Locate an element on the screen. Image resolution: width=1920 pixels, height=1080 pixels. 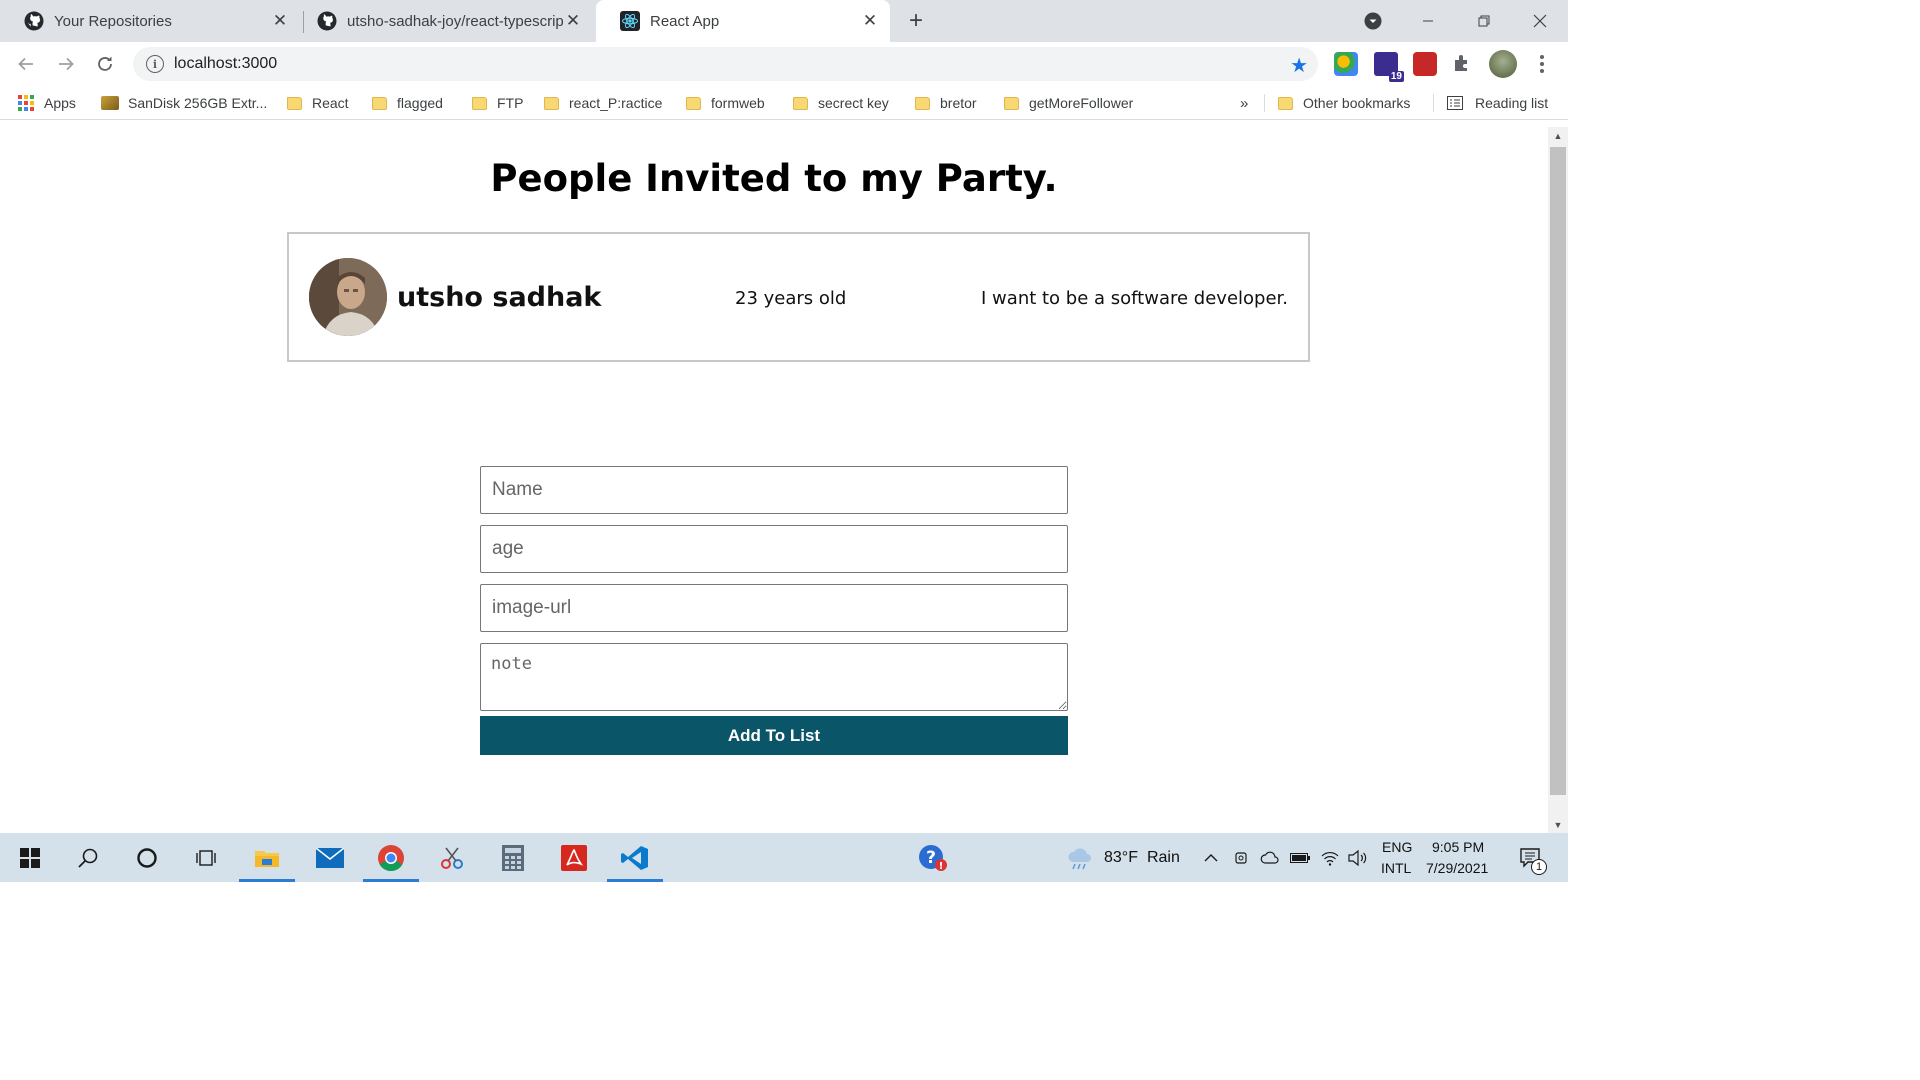
page-scrollbar: ▲ ▼ is located at coordinates (1558, 480).